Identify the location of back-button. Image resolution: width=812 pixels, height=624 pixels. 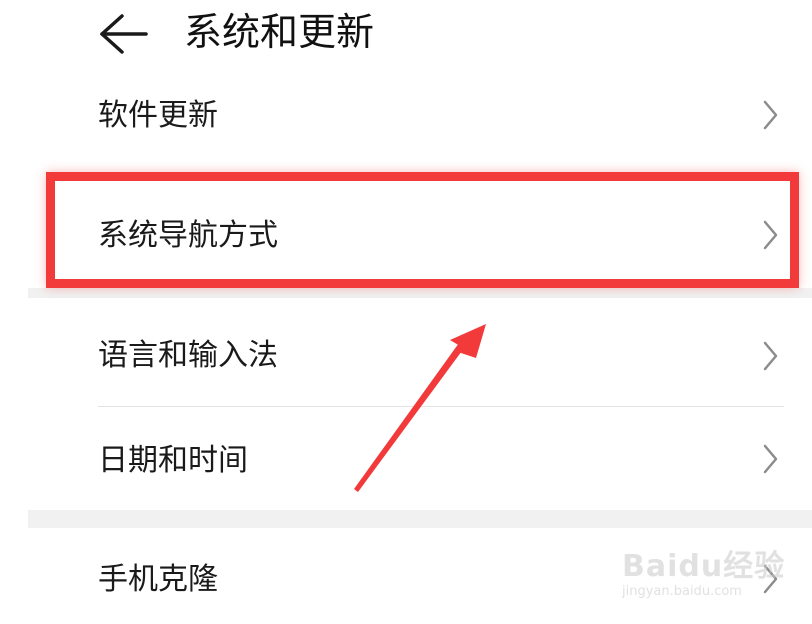
(122, 34).